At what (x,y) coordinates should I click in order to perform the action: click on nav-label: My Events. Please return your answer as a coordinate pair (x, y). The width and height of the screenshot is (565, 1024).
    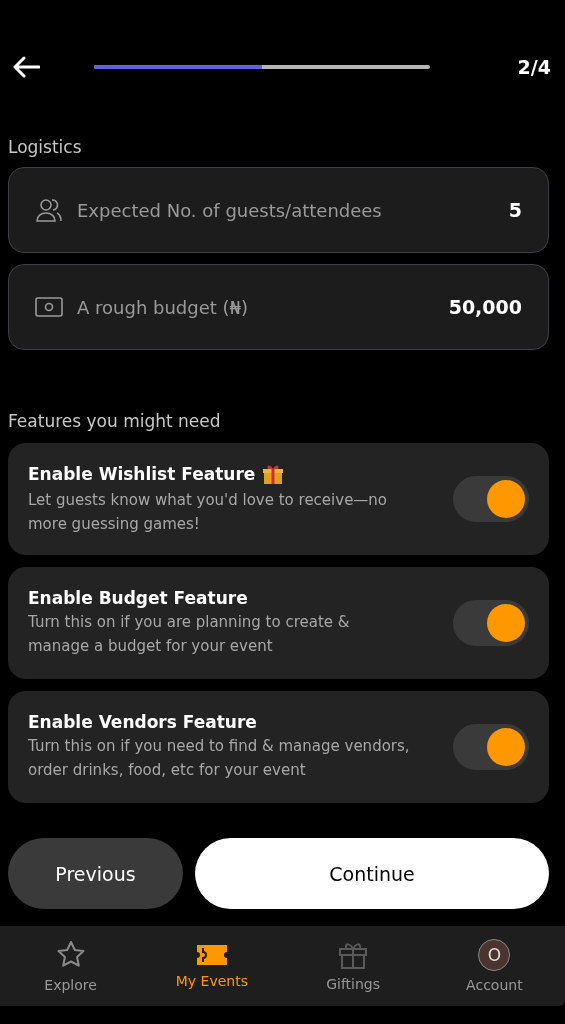
    Looking at the image, I should click on (211, 981).